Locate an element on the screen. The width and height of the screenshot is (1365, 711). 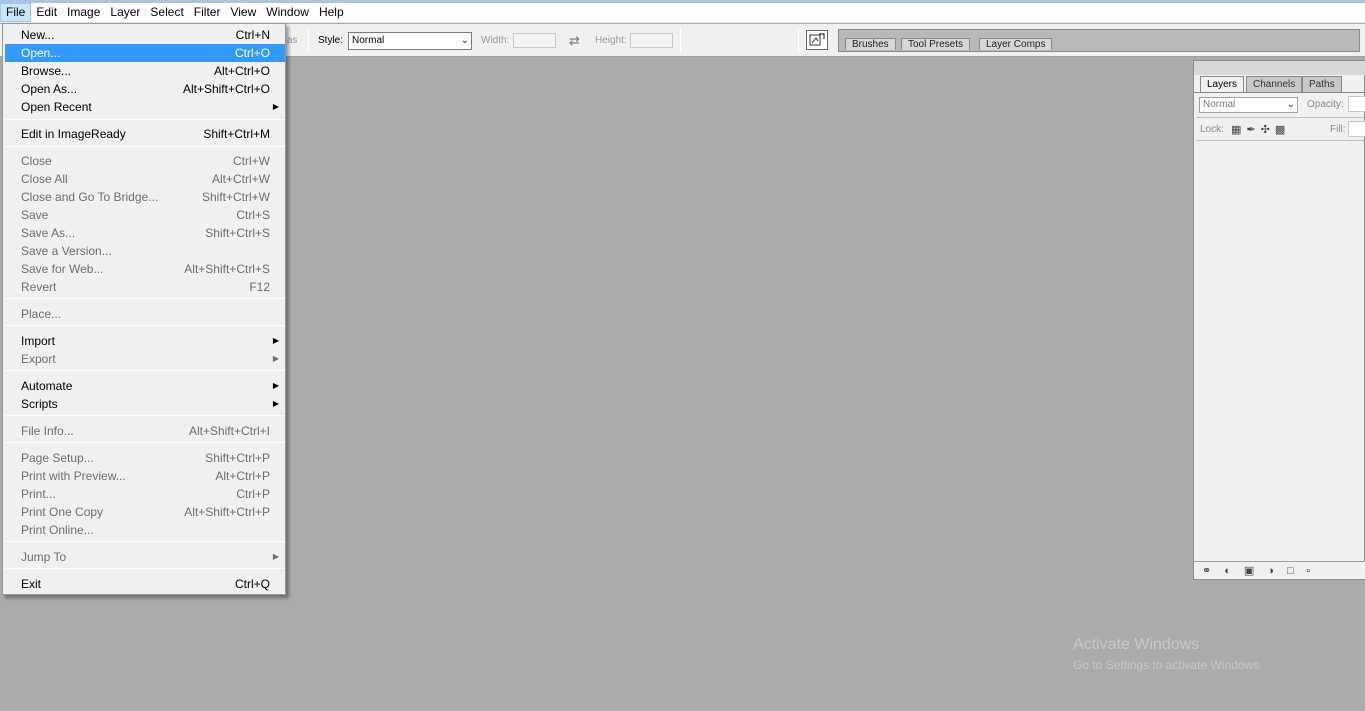
menu-item-close-and-go-to-bridge: Close and Go To Bridge... Shift+Ctrl+W is located at coordinates (145, 197).